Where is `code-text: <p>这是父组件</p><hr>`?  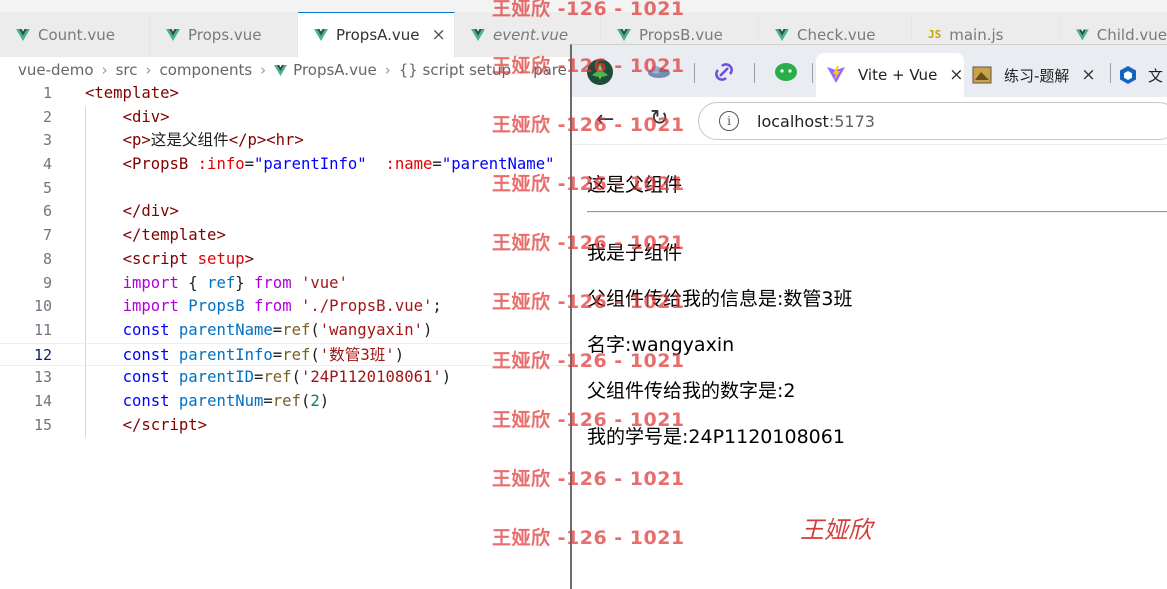
code-text: <p>这是父组件</p><hr> is located at coordinates (213, 140).